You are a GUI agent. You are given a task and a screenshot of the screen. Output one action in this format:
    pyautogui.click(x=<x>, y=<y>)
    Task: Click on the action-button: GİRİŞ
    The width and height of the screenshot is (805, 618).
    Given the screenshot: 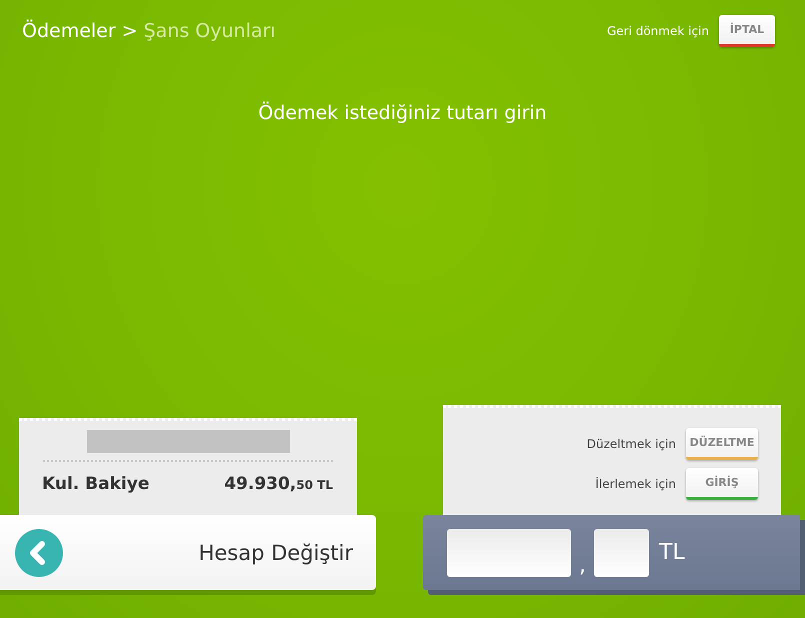 What is the action you would take?
    pyautogui.click(x=722, y=484)
    